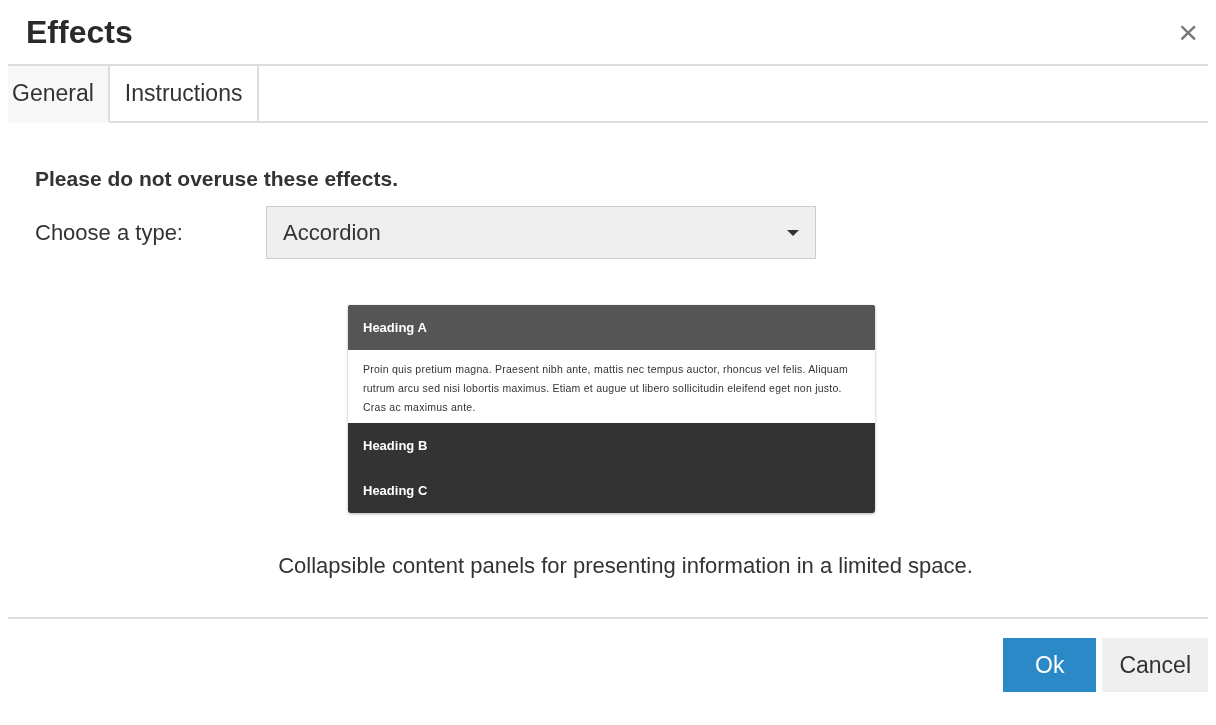  I want to click on dialog-button: Ok, so click(1050, 665).